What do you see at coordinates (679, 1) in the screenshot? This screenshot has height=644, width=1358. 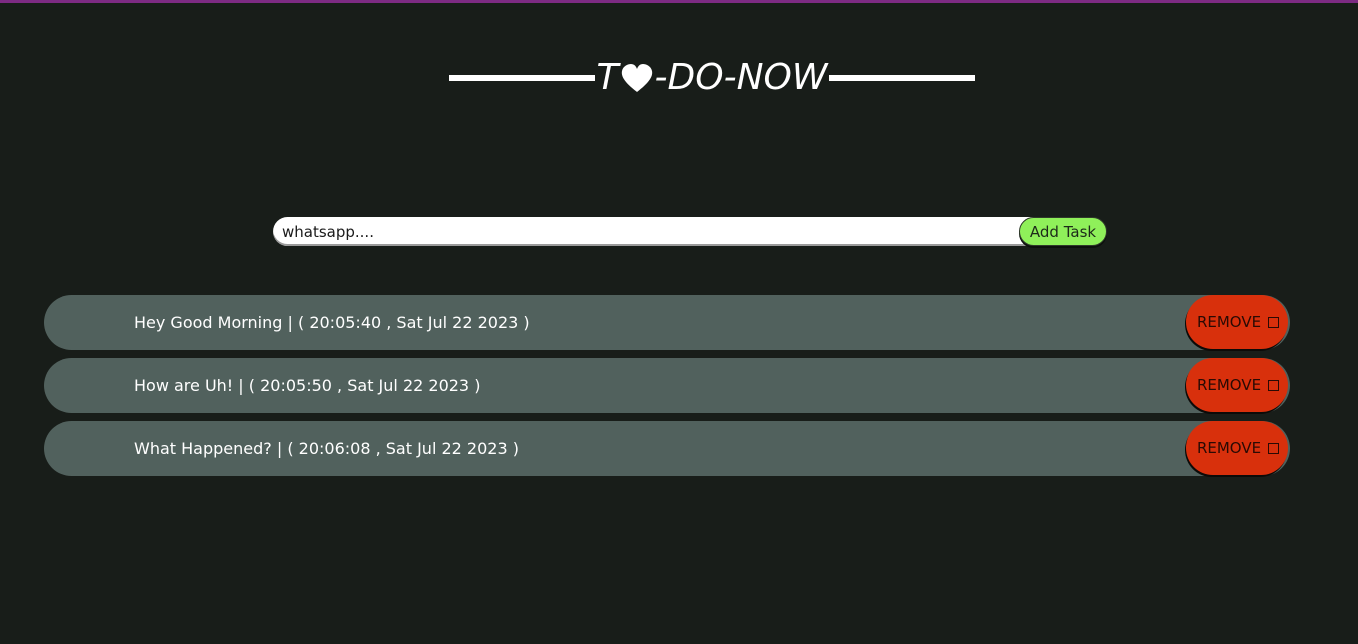 I see `top-accent-line` at bounding box center [679, 1].